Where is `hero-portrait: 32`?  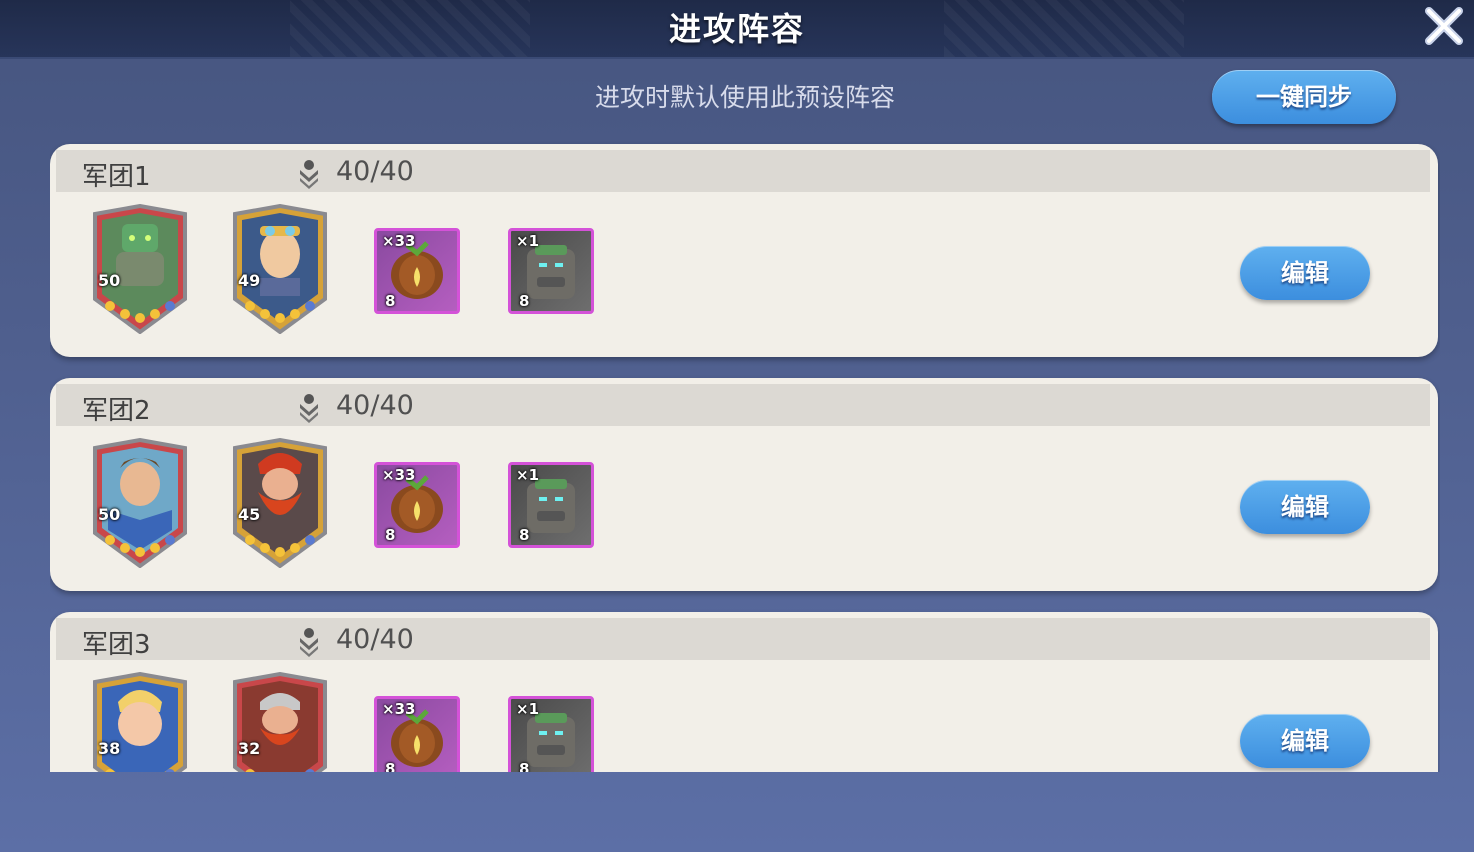 hero-portrait: 32 is located at coordinates (280, 721).